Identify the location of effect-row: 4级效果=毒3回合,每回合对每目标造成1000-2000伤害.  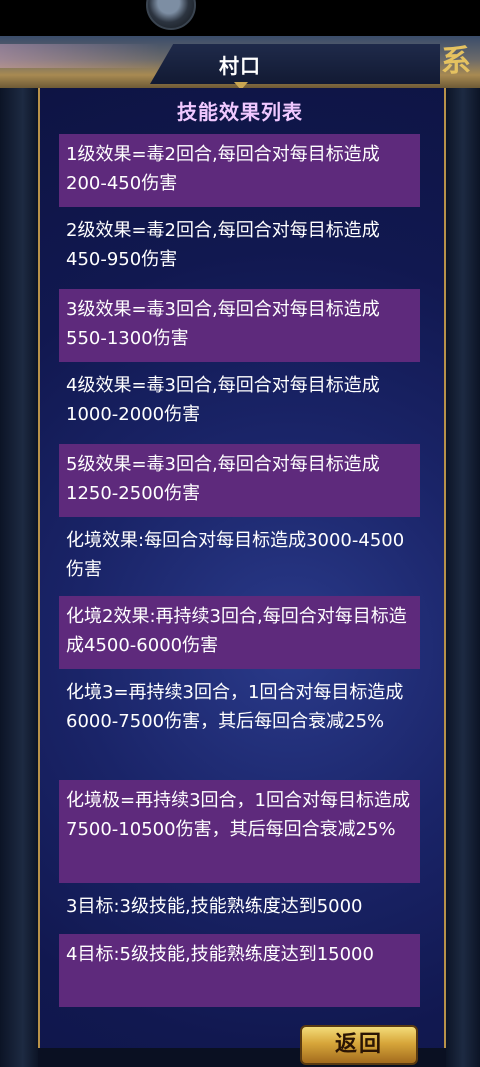
(223, 400).